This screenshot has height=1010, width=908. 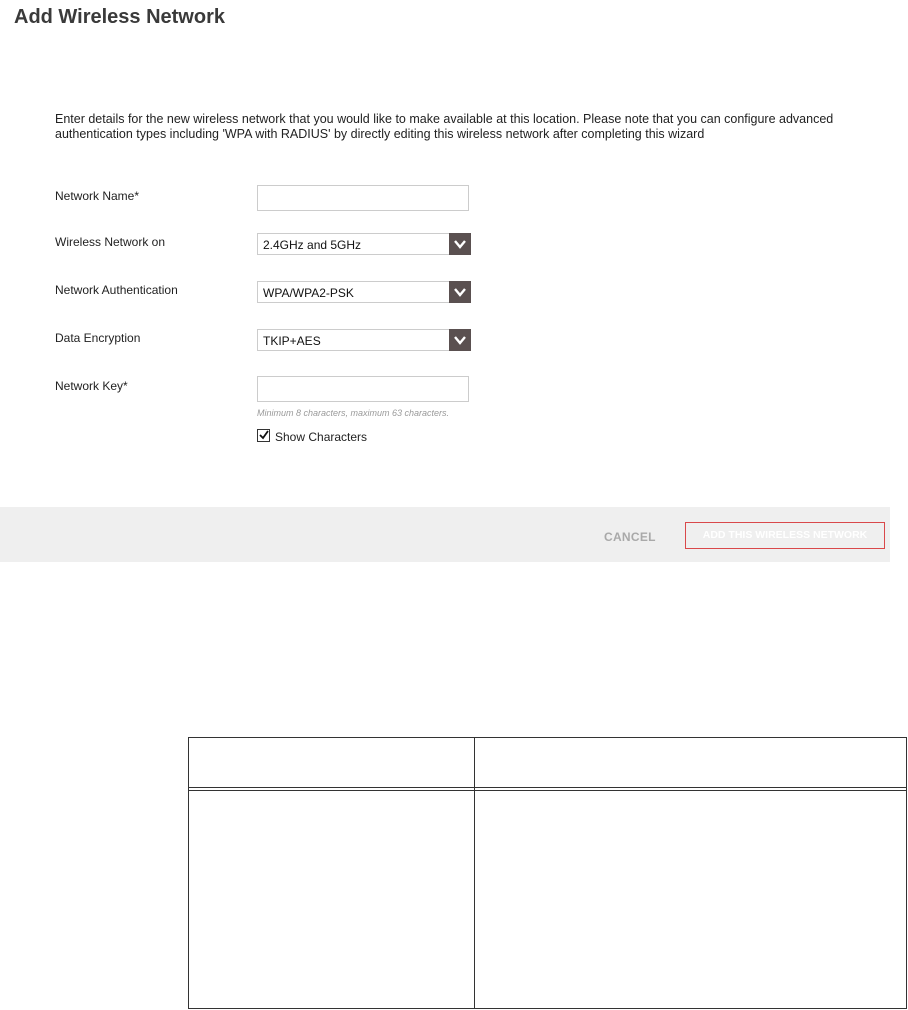 I want to click on checkmark-icon, so click(x=264, y=435).